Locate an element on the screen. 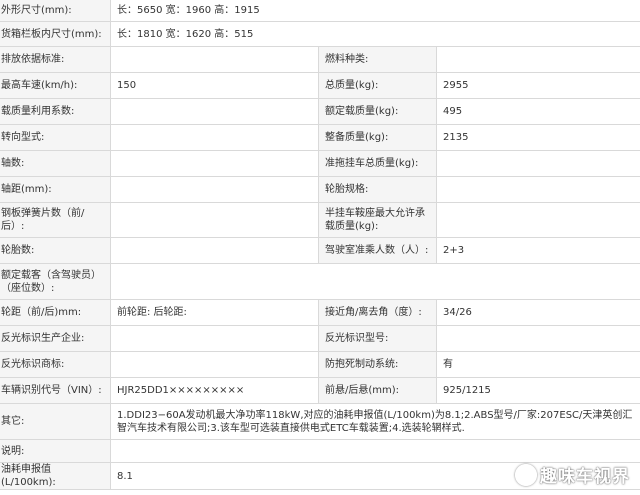 The image size is (640, 495). row-load-util: 载质量利用系数: 额定载质量(kg): 495 is located at coordinates (320, 111).